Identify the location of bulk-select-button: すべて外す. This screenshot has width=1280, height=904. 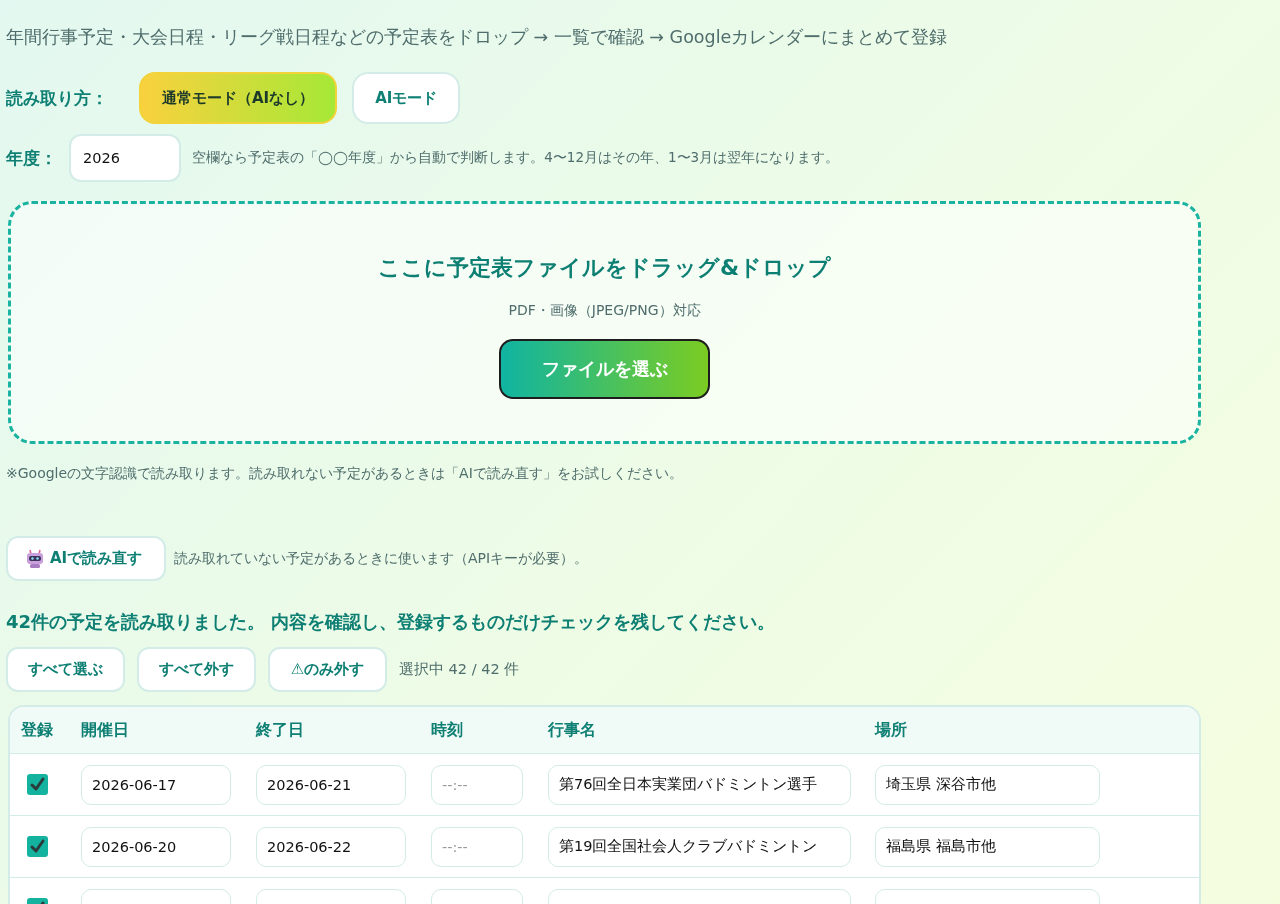
(196, 669).